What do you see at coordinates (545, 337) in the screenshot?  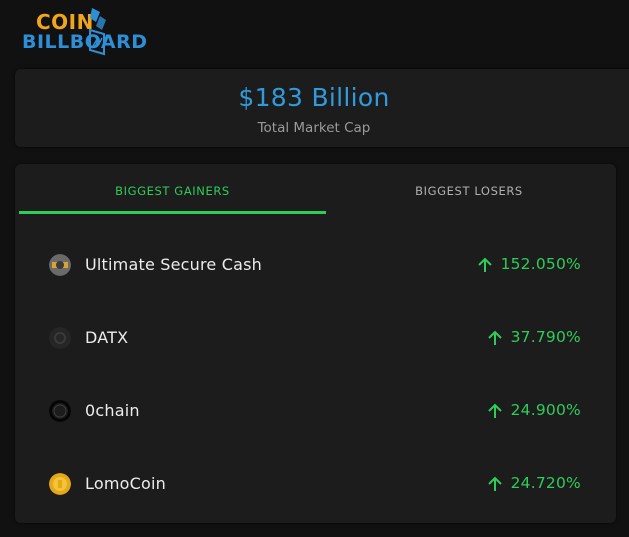 I see `change-value: 37.790%` at bounding box center [545, 337].